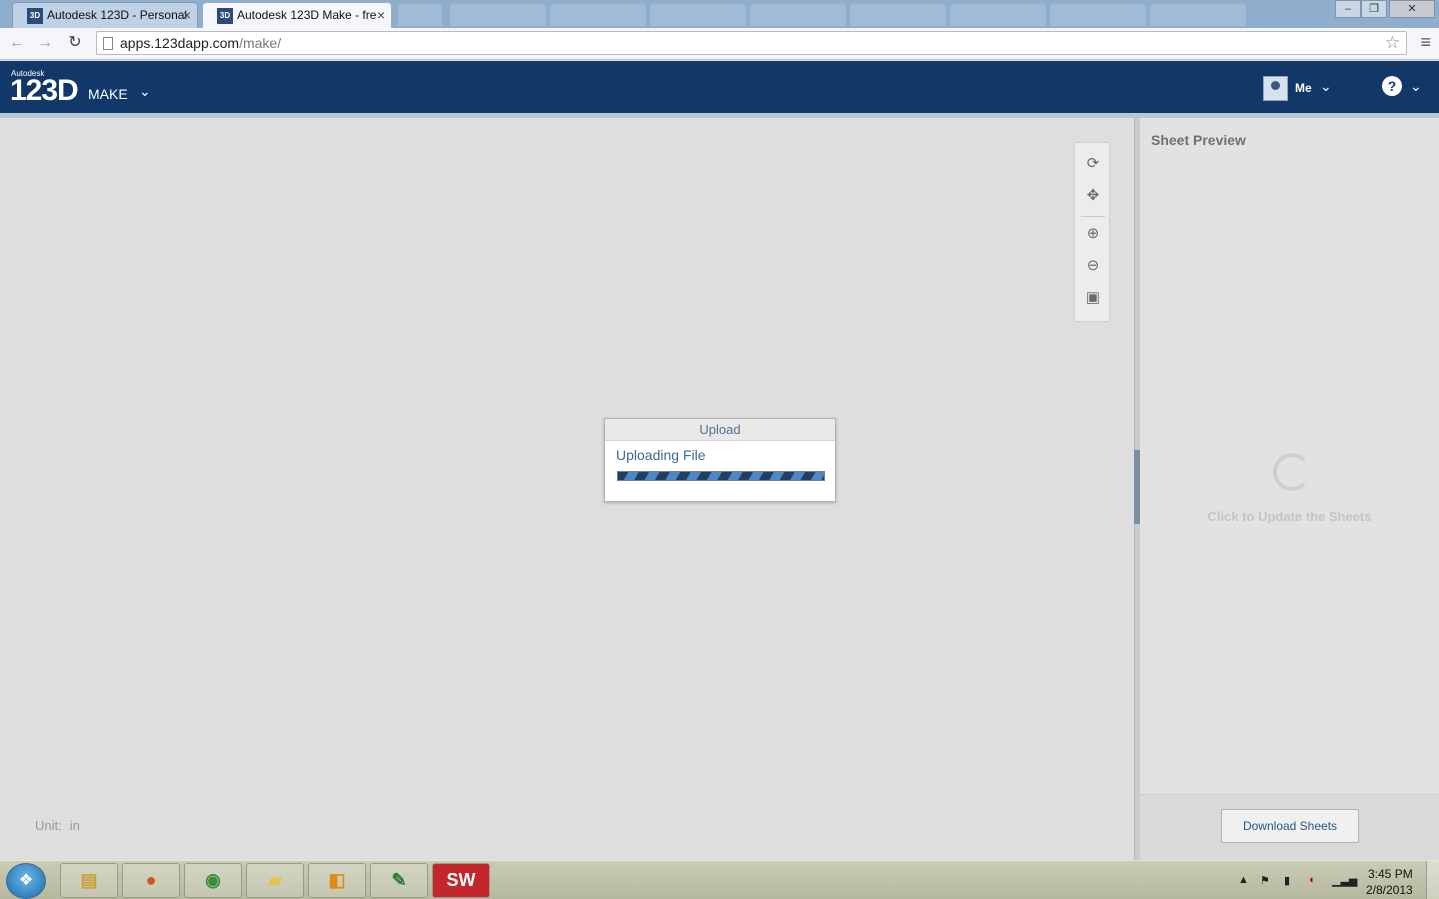 This screenshot has width=1439, height=899. What do you see at coordinates (1243, 880) in the screenshot?
I see `tray-expand-icon: ▲` at bounding box center [1243, 880].